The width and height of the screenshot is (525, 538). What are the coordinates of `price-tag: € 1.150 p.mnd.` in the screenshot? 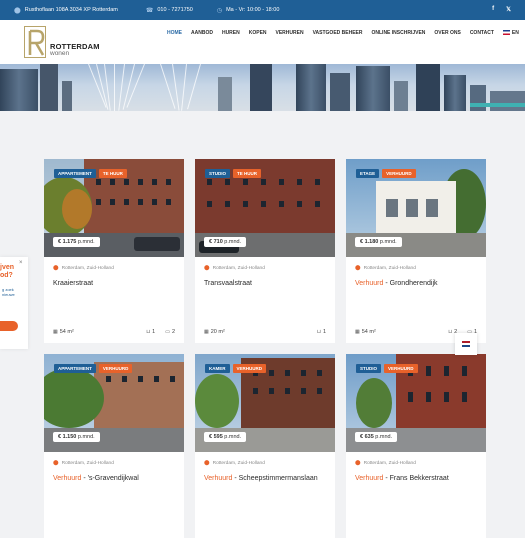 It's located at (76, 437).